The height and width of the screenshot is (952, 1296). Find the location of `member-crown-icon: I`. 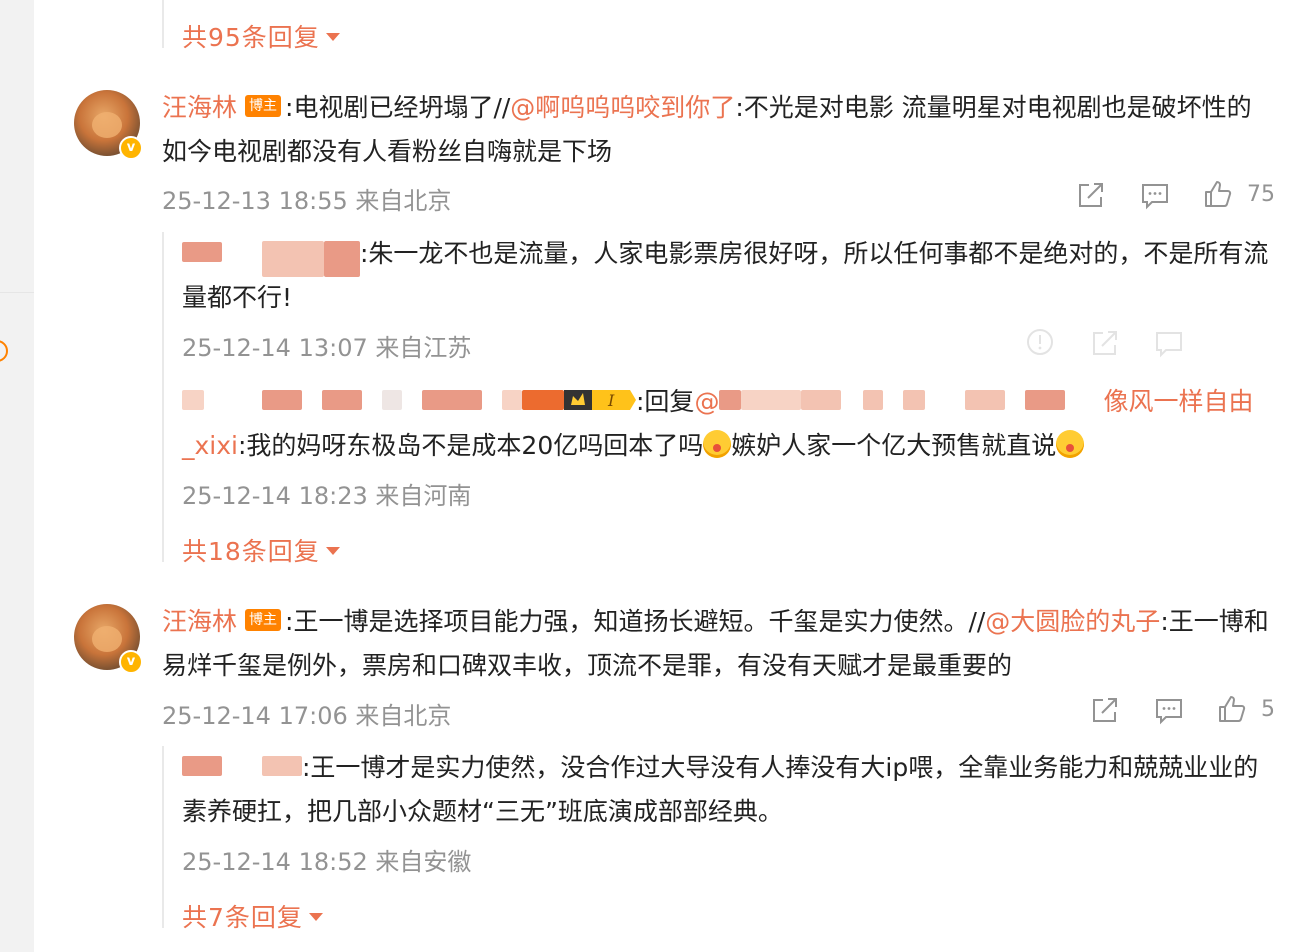

member-crown-icon: I is located at coordinates (600, 400).